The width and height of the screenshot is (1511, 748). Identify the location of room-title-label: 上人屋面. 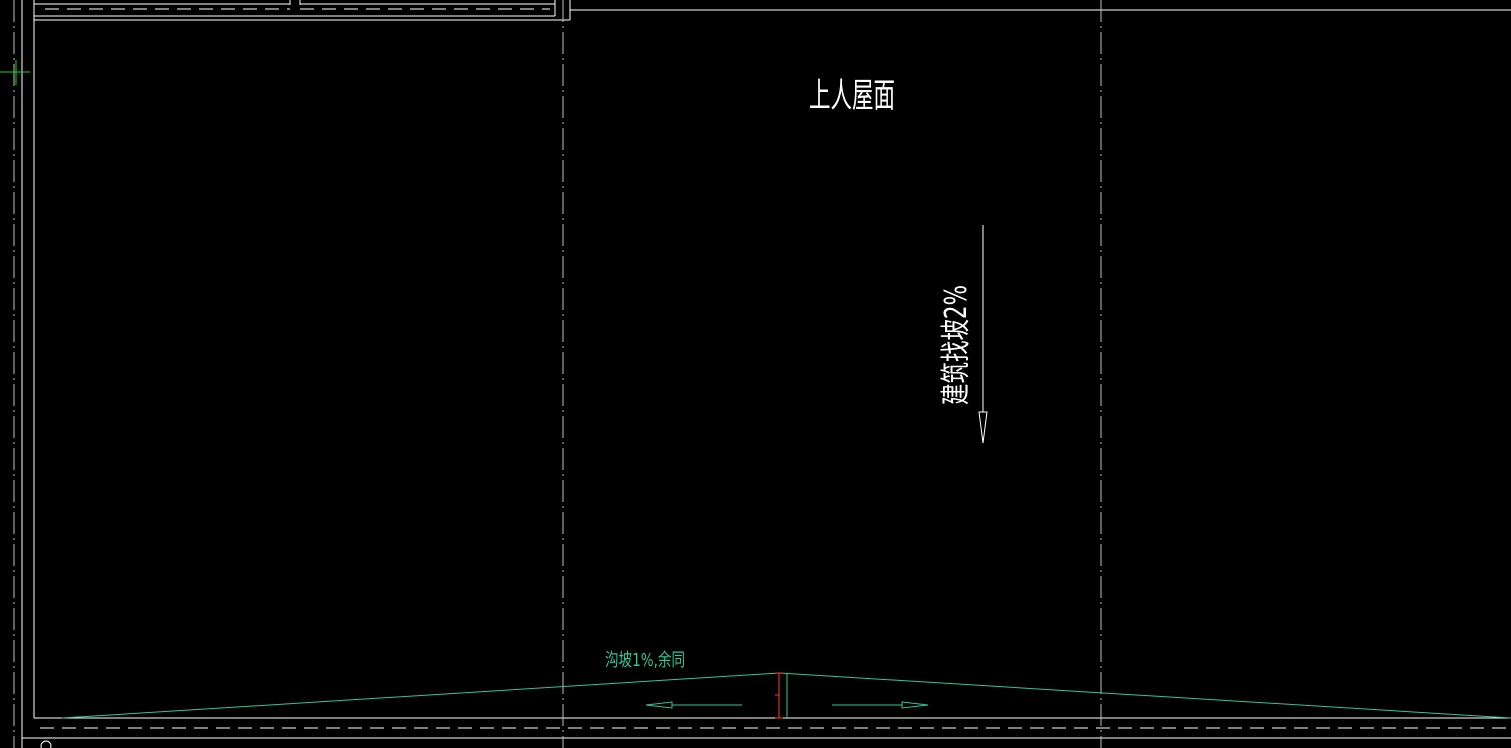
(852, 96).